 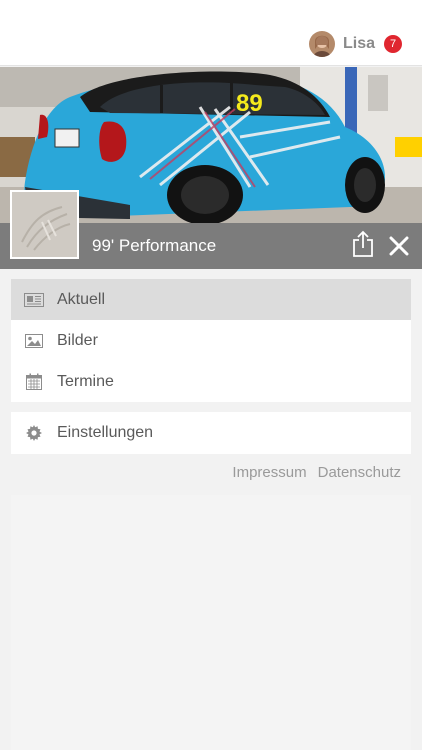 I want to click on datenschutz-link: Datenschutz, so click(x=359, y=472).